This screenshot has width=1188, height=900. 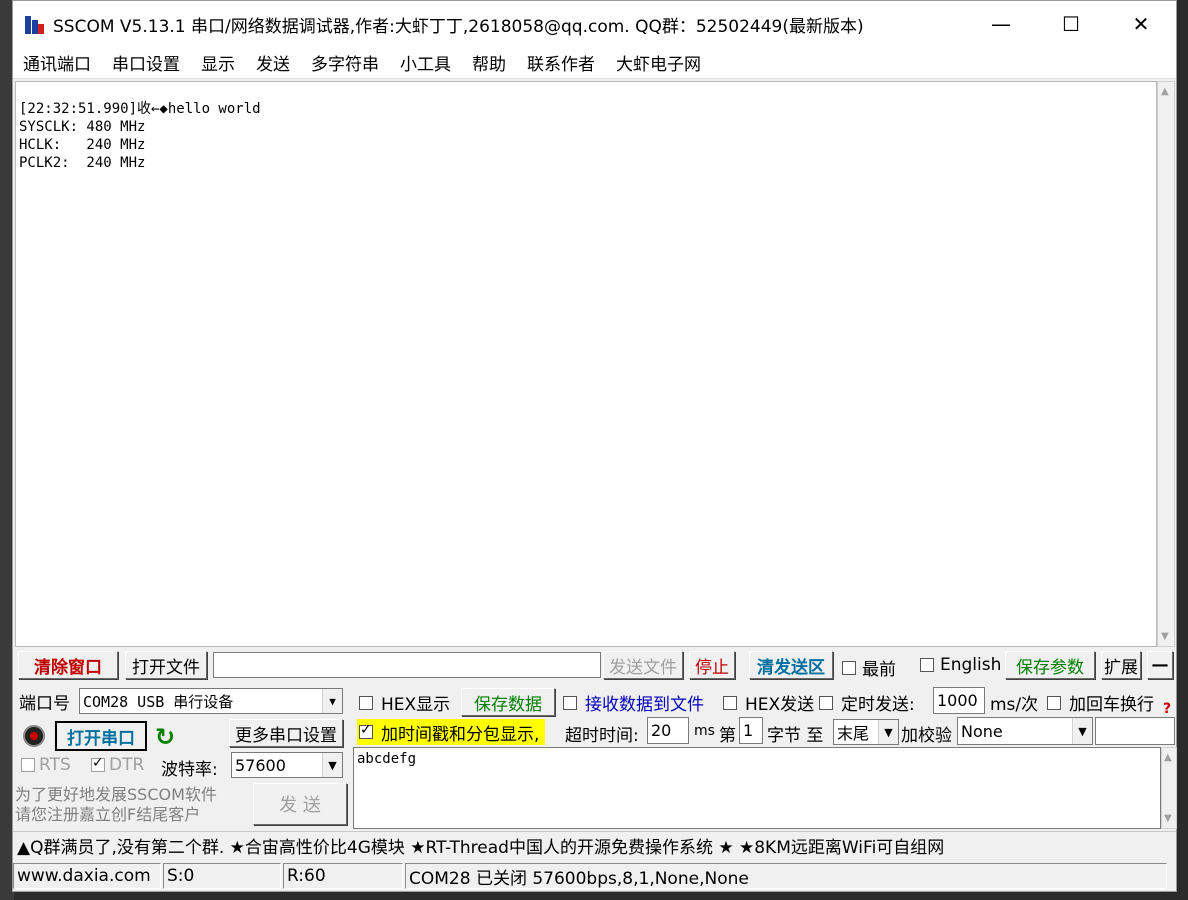 What do you see at coordinates (643, 665) in the screenshot?
I see `send-file-button: 发送文件` at bounding box center [643, 665].